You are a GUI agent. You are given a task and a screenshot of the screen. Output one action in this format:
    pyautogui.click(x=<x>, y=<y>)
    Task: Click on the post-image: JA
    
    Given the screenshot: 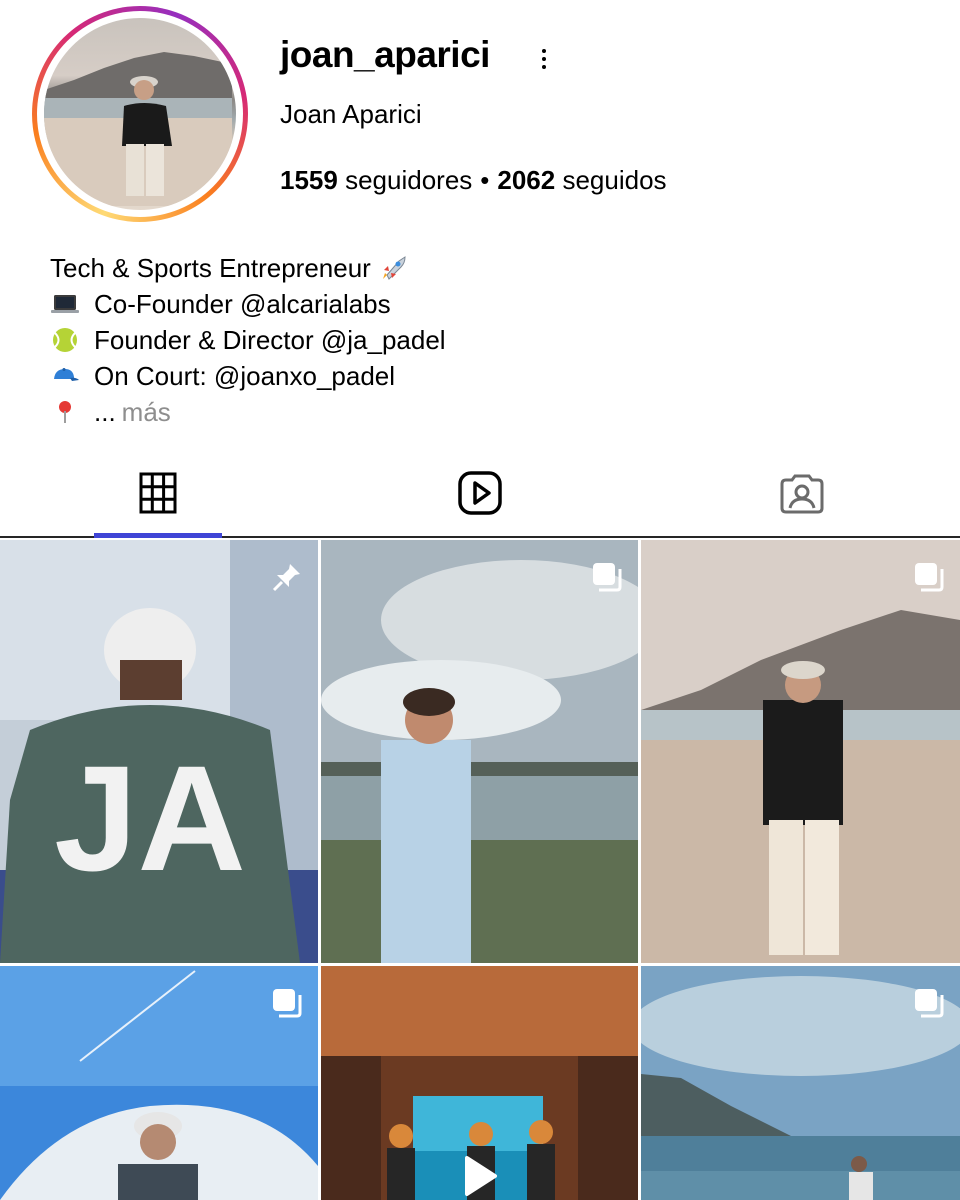 What is the action you would take?
    pyautogui.click(x=159, y=751)
    